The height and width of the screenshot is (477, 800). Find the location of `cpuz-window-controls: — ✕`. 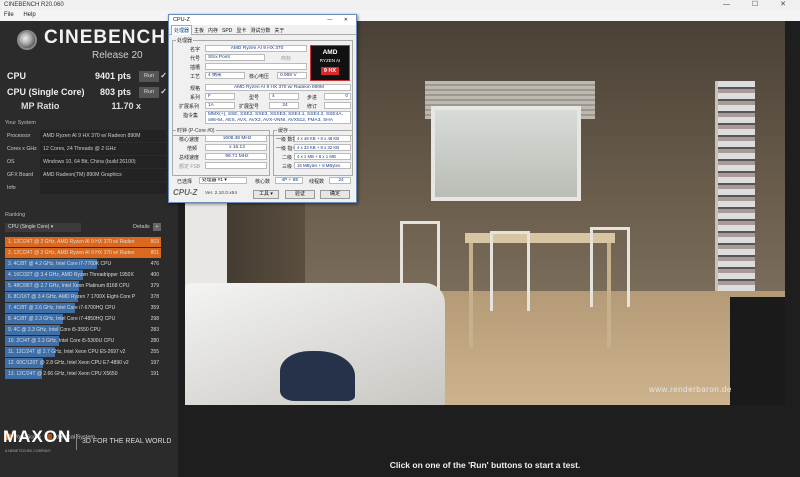

cpuz-window-controls: — ✕ is located at coordinates (340, 20).